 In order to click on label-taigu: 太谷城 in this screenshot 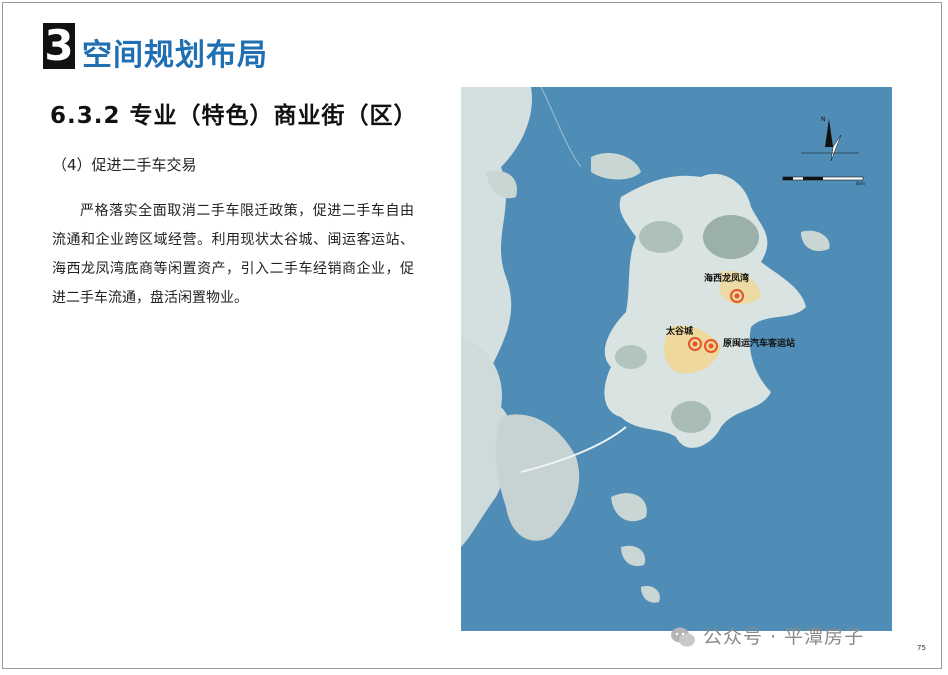, I will do `click(679, 331)`.